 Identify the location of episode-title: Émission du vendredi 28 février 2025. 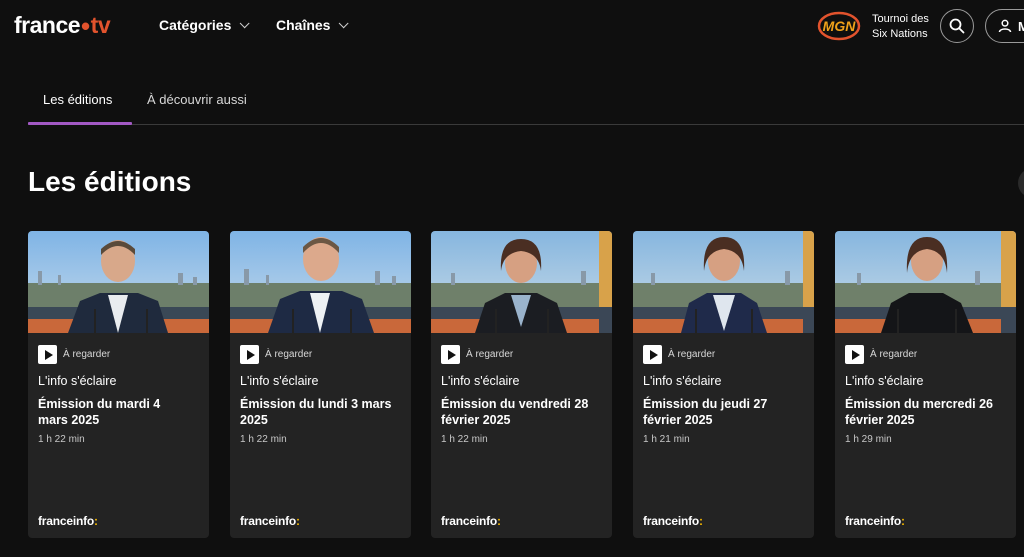
(521, 412).